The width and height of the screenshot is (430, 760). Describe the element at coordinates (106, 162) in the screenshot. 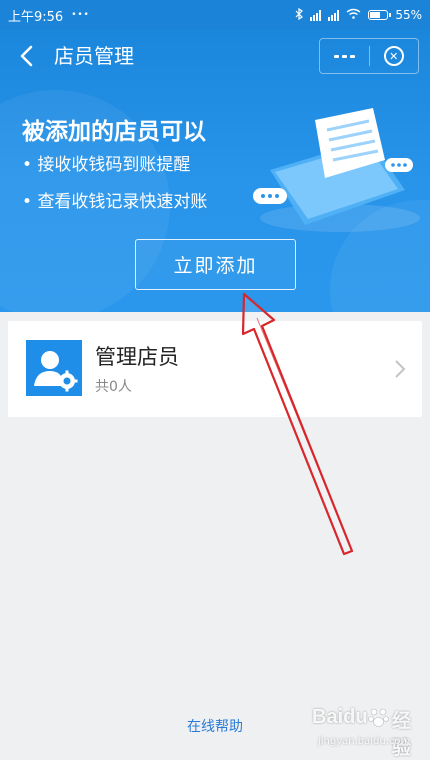

I see `promo-bullet-1: 接收收钱码到账提醒` at that location.